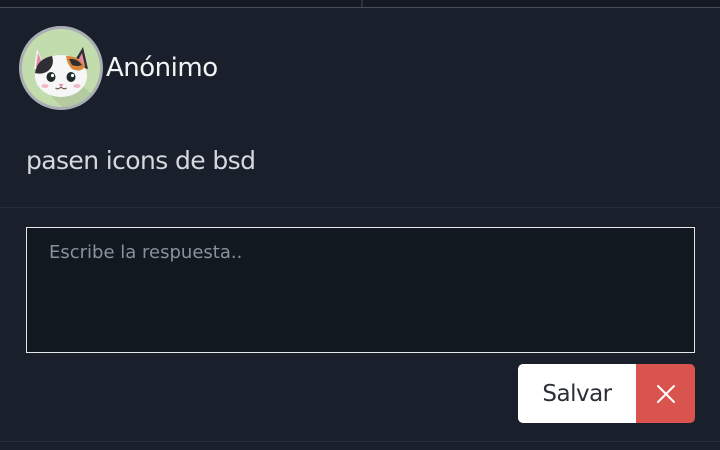 This screenshot has width=720, height=450. What do you see at coordinates (162, 68) in the screenshot?
I see `post-author: Anónimo` at bounding box center [162, 68].